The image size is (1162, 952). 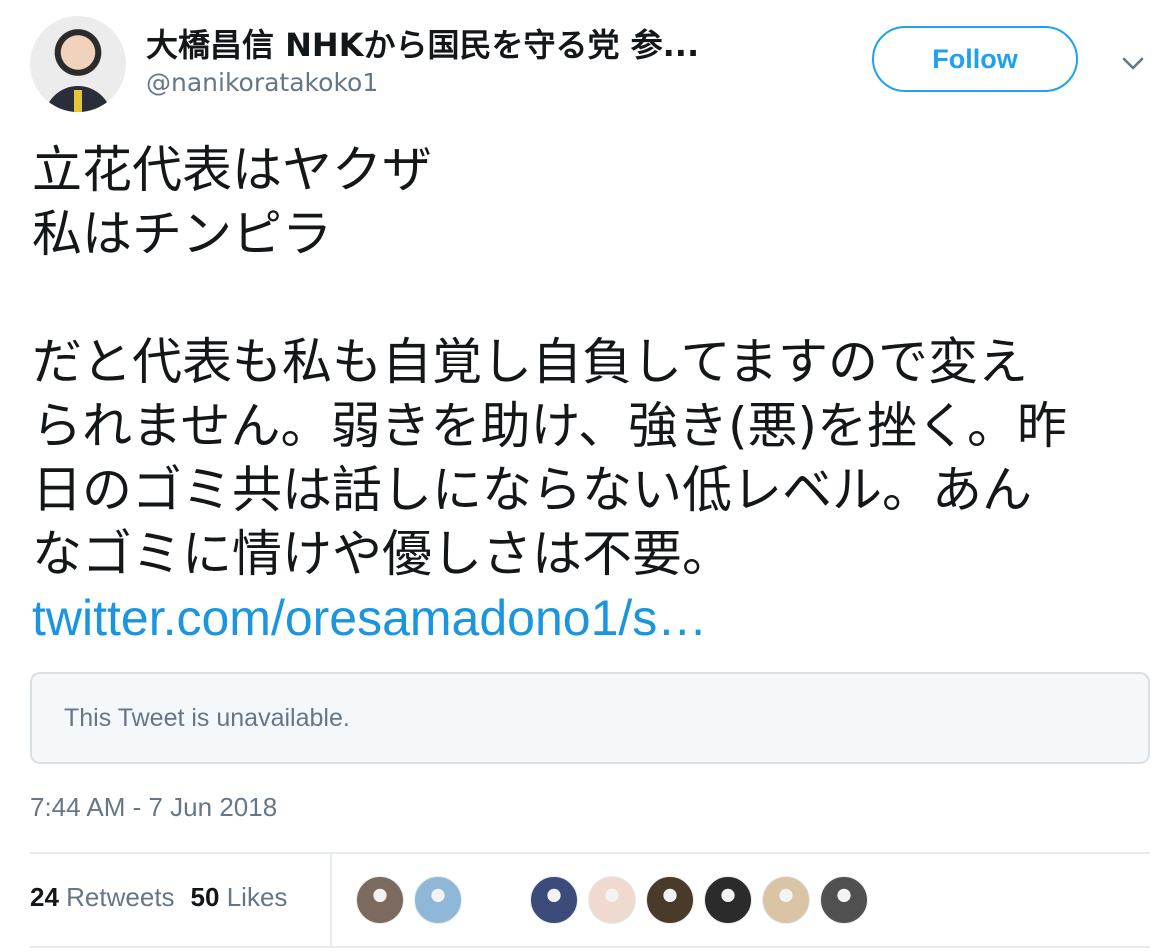 I want to click on divider-vertical, so click(x=331, y=900).